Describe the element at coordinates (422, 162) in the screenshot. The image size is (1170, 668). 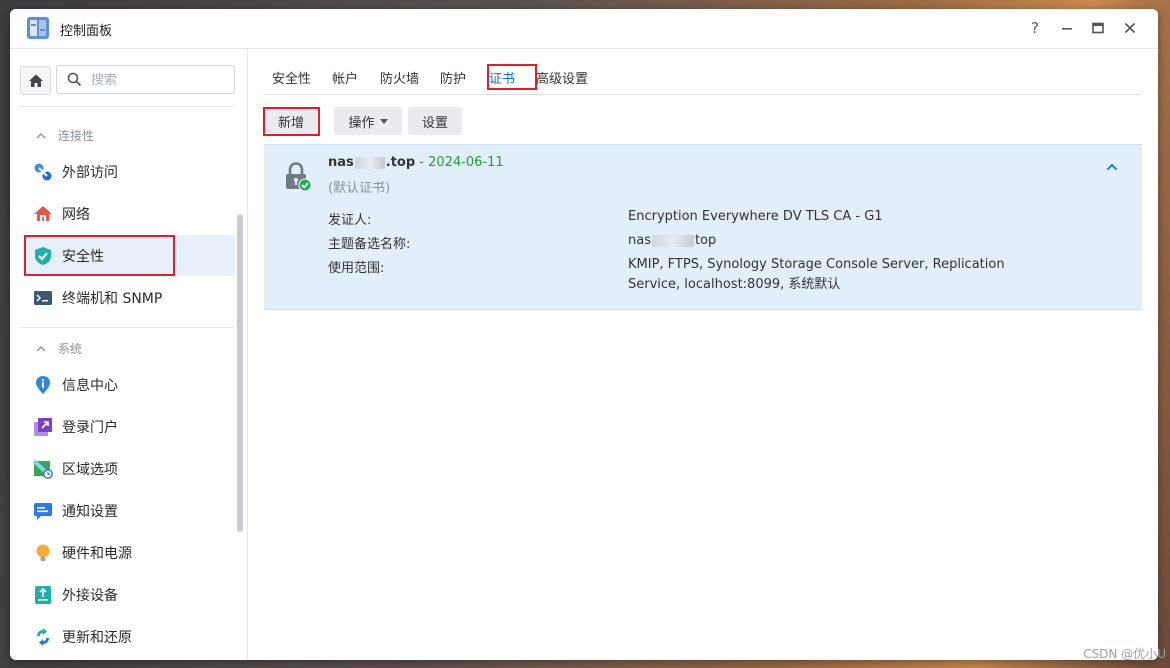
I see `cert-dash: -` at that location.